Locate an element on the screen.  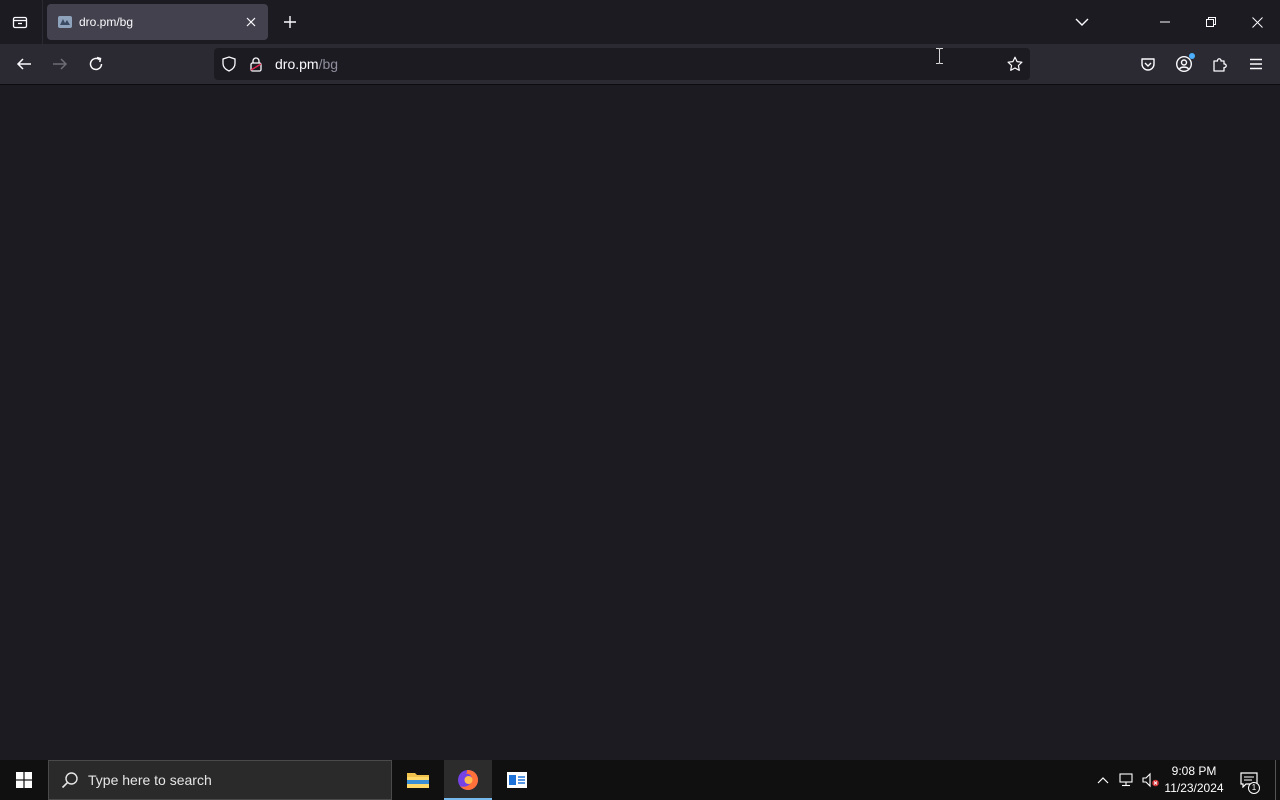
shield-icon is located at coordinates (229, 64).